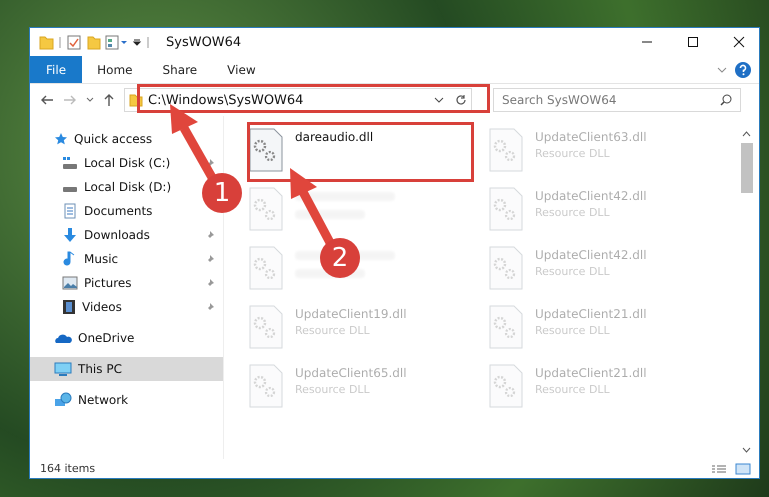 Image resolution: width=769 pixels, height=497 pixels. Describe the element at coordinates (117, 235) in the screenshot. I see `nav-label: Downloads` at that location.